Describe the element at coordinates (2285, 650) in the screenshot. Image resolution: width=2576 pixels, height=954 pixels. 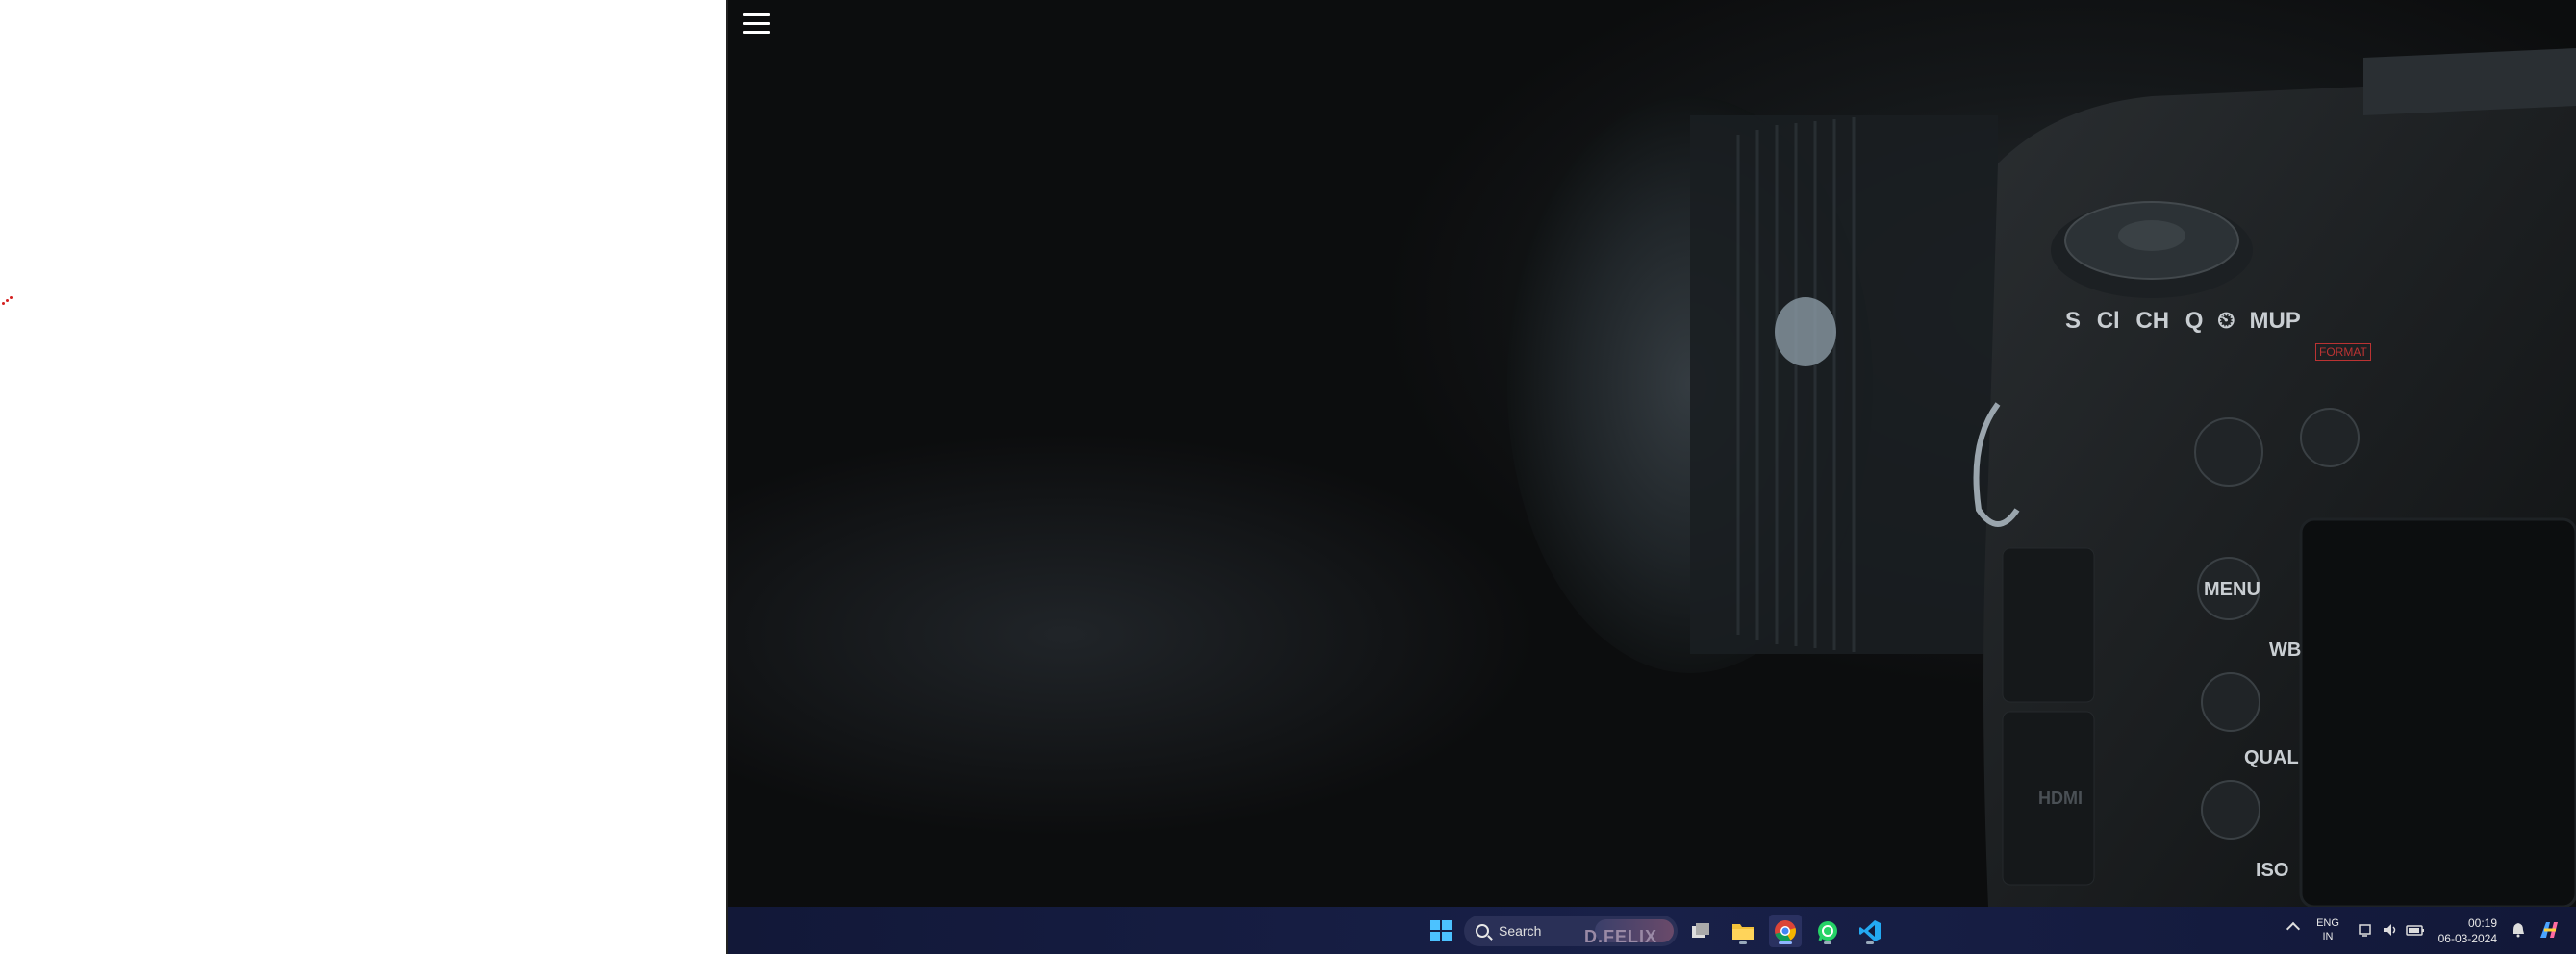
I see `wb-label: WB` at that location.